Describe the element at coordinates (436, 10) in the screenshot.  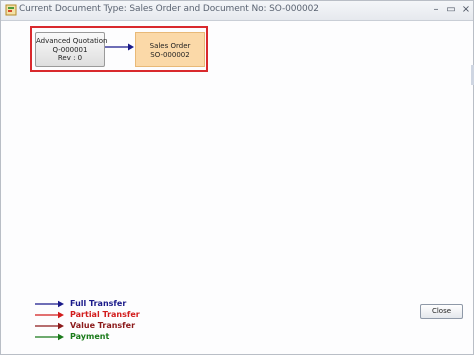
I see `minimize-button: –` at that location.